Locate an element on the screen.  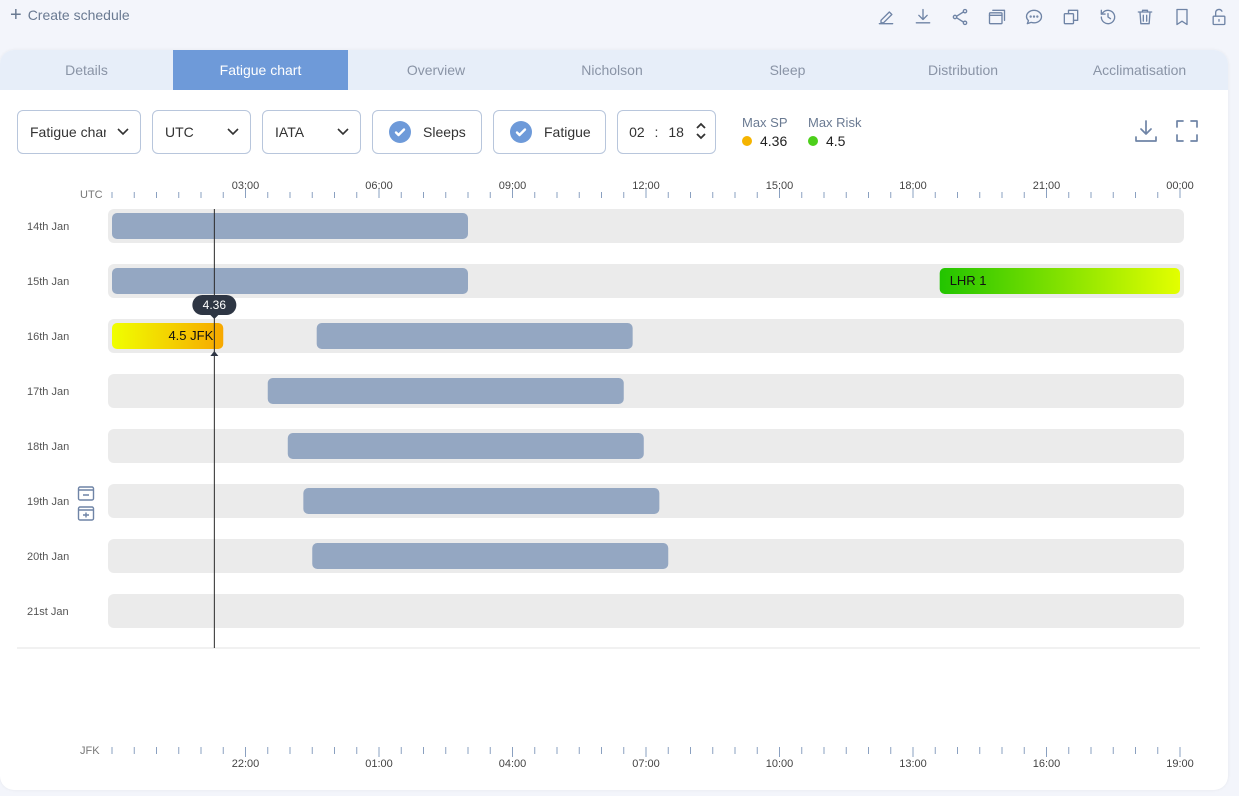
max-risk-value: 4.5 is located at coordinates (836, 141).